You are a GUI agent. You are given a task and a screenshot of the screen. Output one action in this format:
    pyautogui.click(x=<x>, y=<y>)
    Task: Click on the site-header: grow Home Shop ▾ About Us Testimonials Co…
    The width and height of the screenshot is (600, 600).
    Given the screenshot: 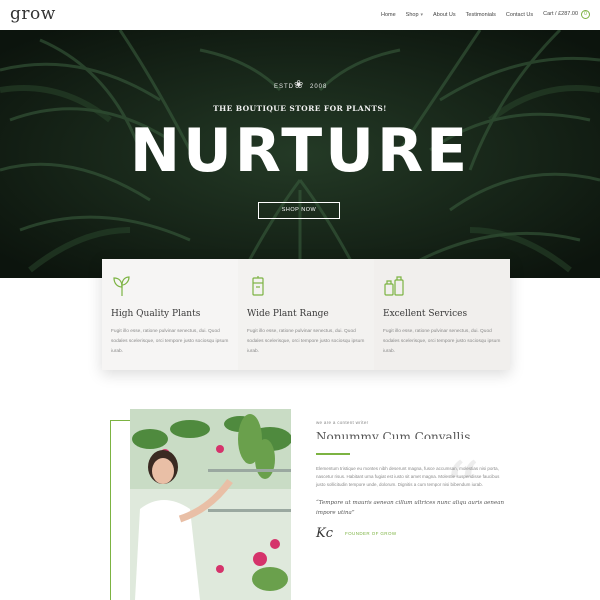 What is the action you would take?
    pyautogui.click(x=300, y=15)
    